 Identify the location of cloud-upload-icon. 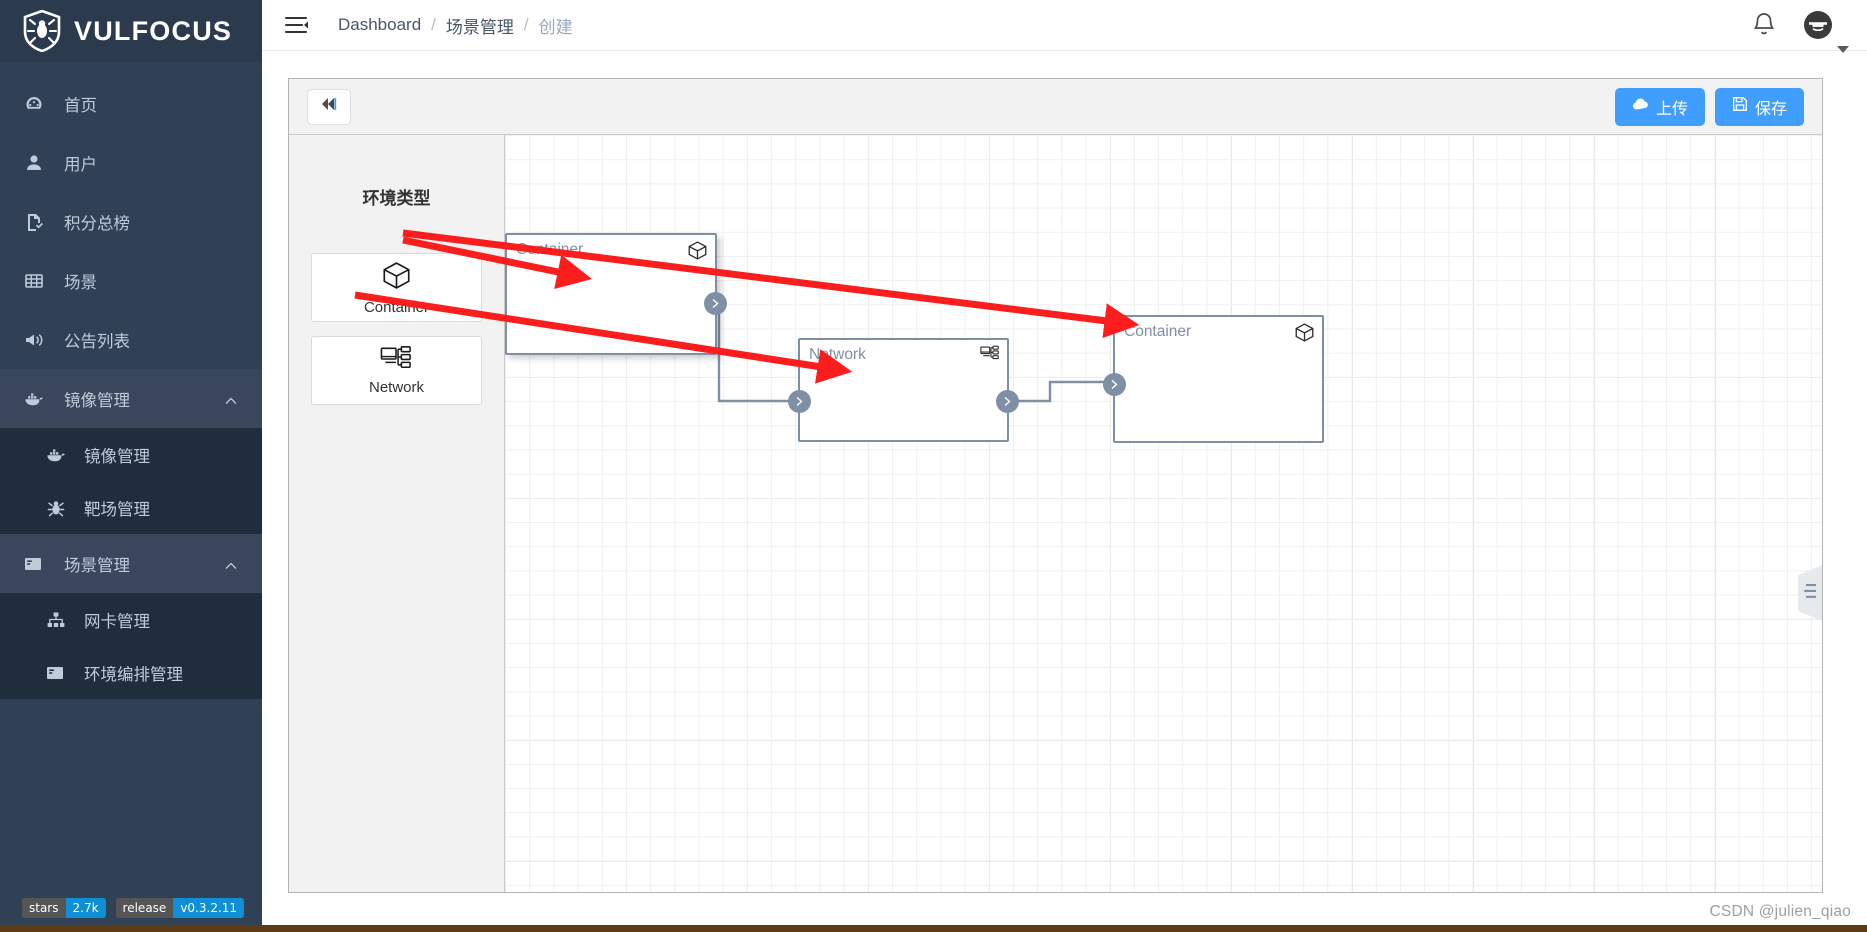
(1640, 106).